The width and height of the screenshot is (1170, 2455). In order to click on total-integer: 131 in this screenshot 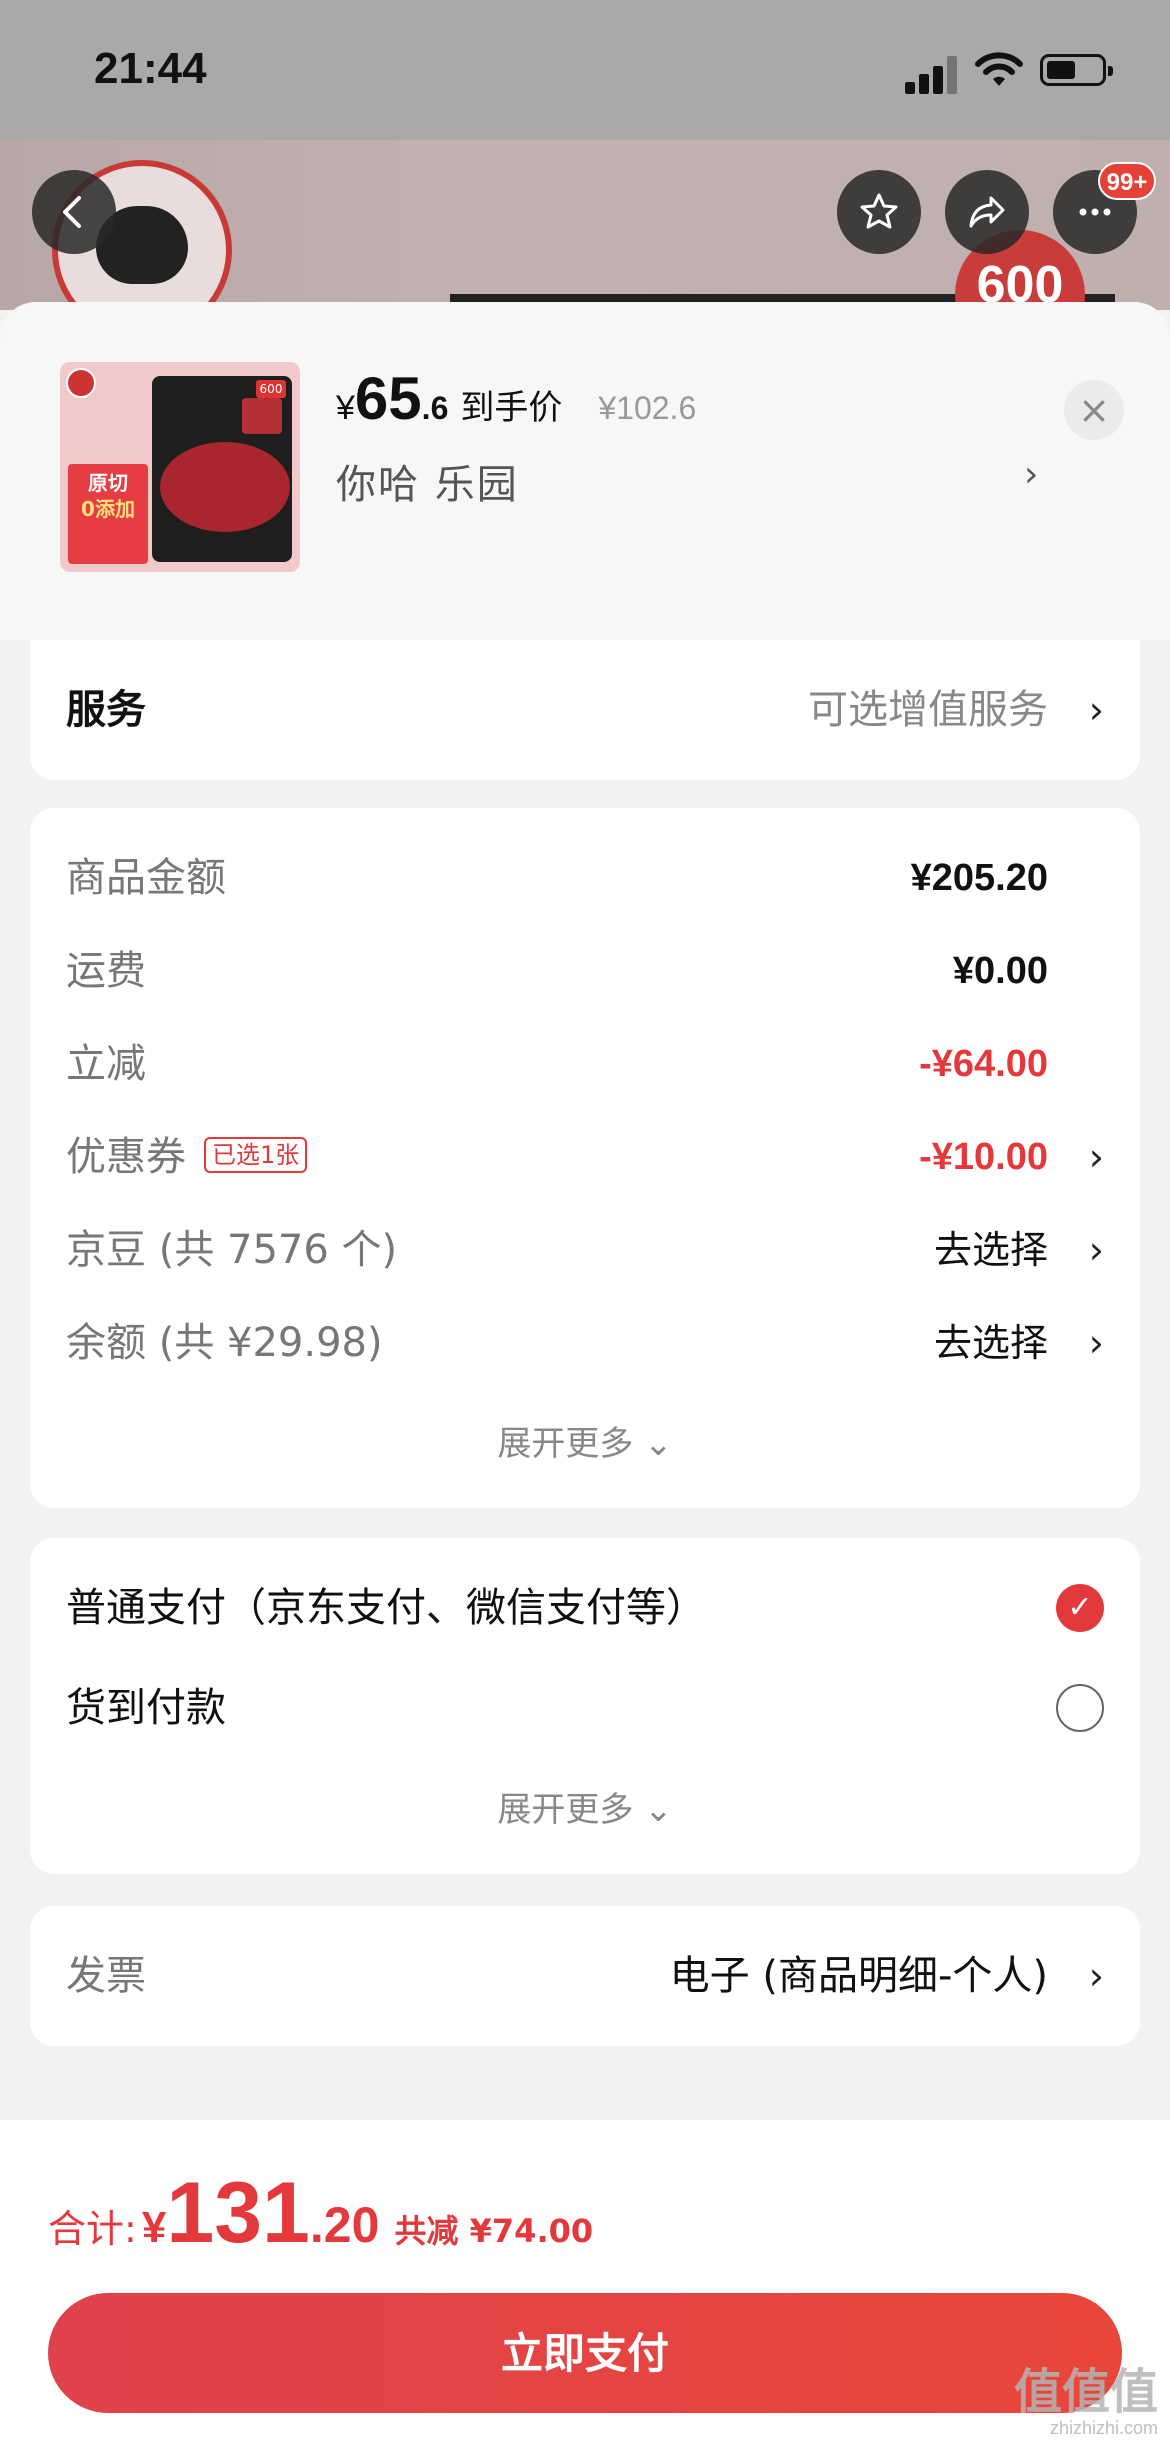, I will do `click(238, 2213)`.